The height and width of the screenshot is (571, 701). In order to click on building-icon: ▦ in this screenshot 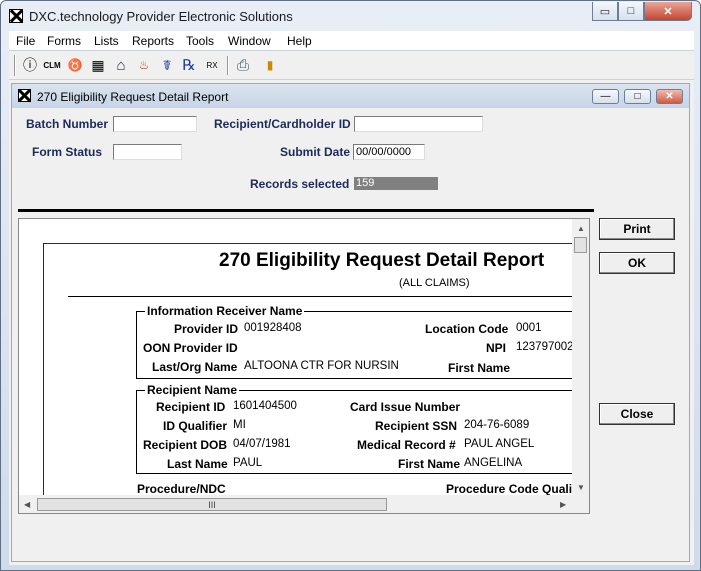, I will do `click(98, 65)`.